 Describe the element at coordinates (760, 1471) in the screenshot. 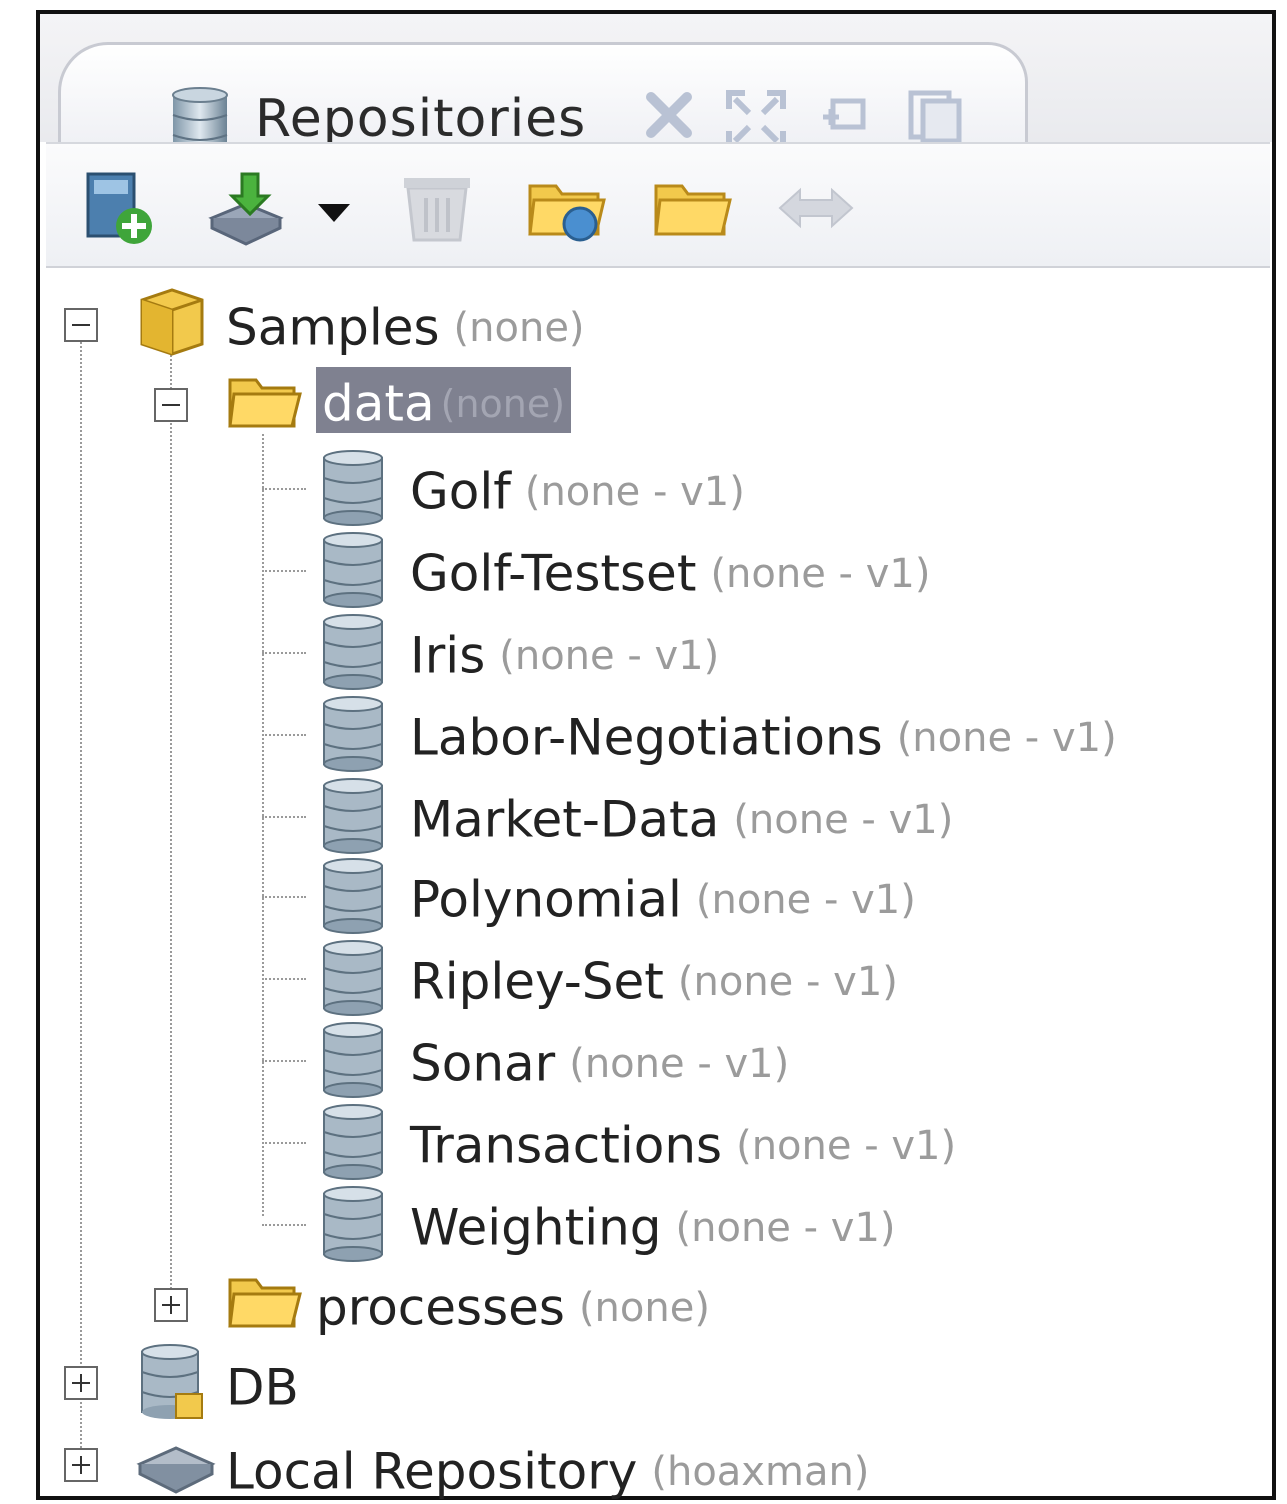

I see `tree-item-meta: (hoaxman)` at that location.